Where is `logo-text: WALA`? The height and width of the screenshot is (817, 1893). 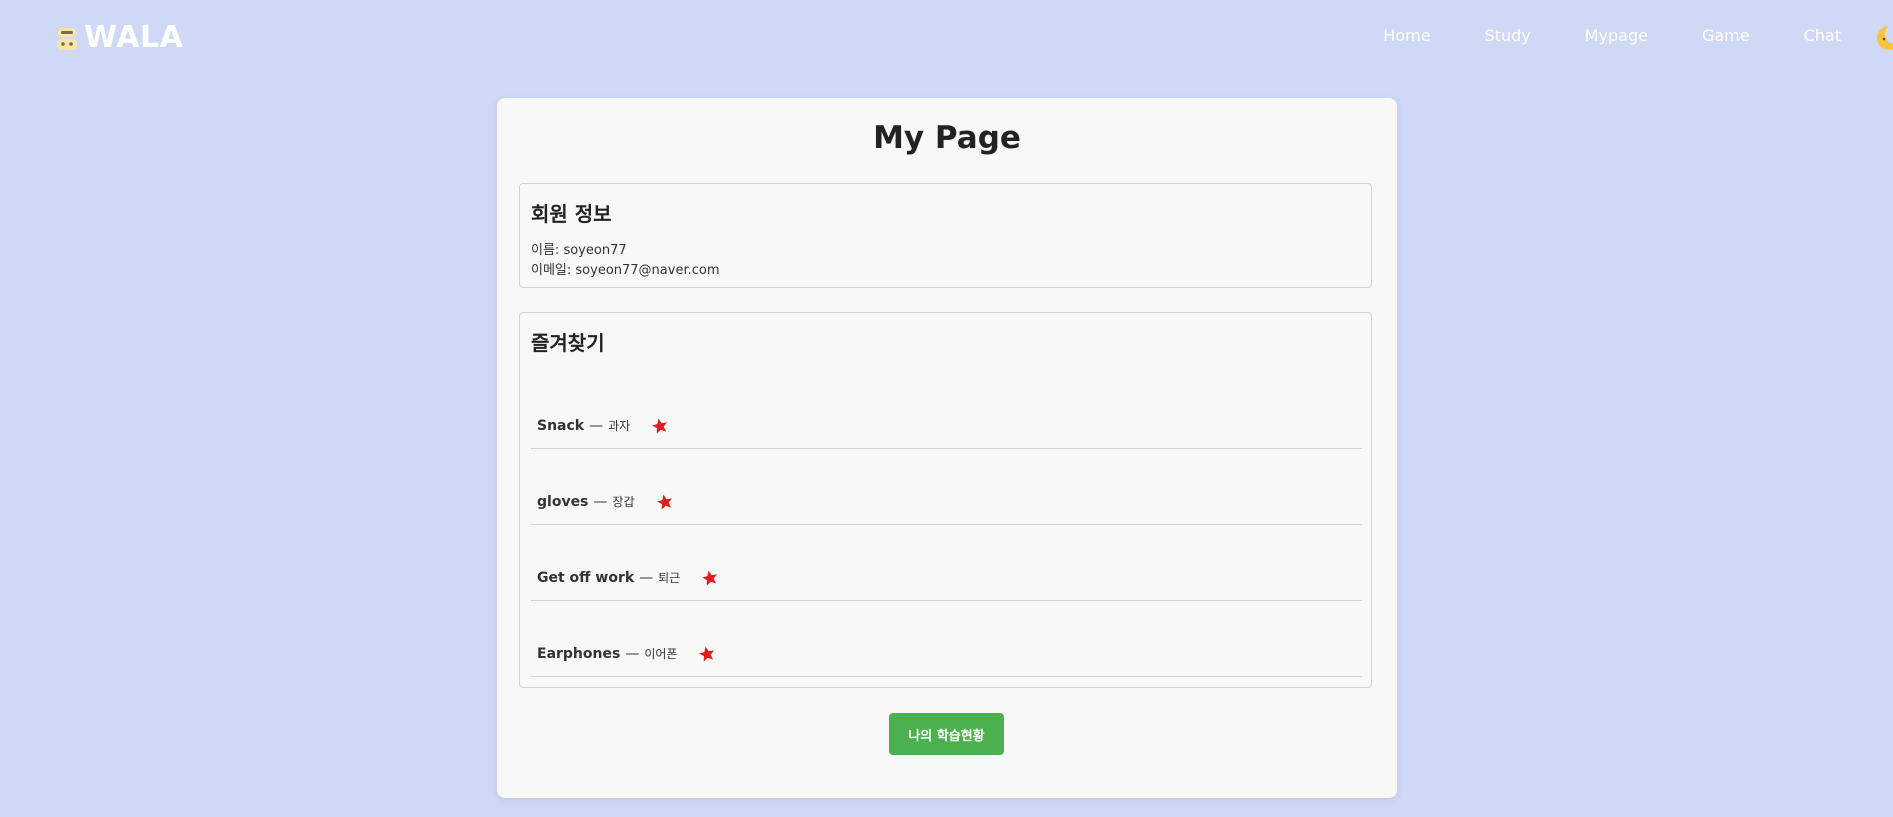 logo-text: WALA is located at coordinates (134, 37).